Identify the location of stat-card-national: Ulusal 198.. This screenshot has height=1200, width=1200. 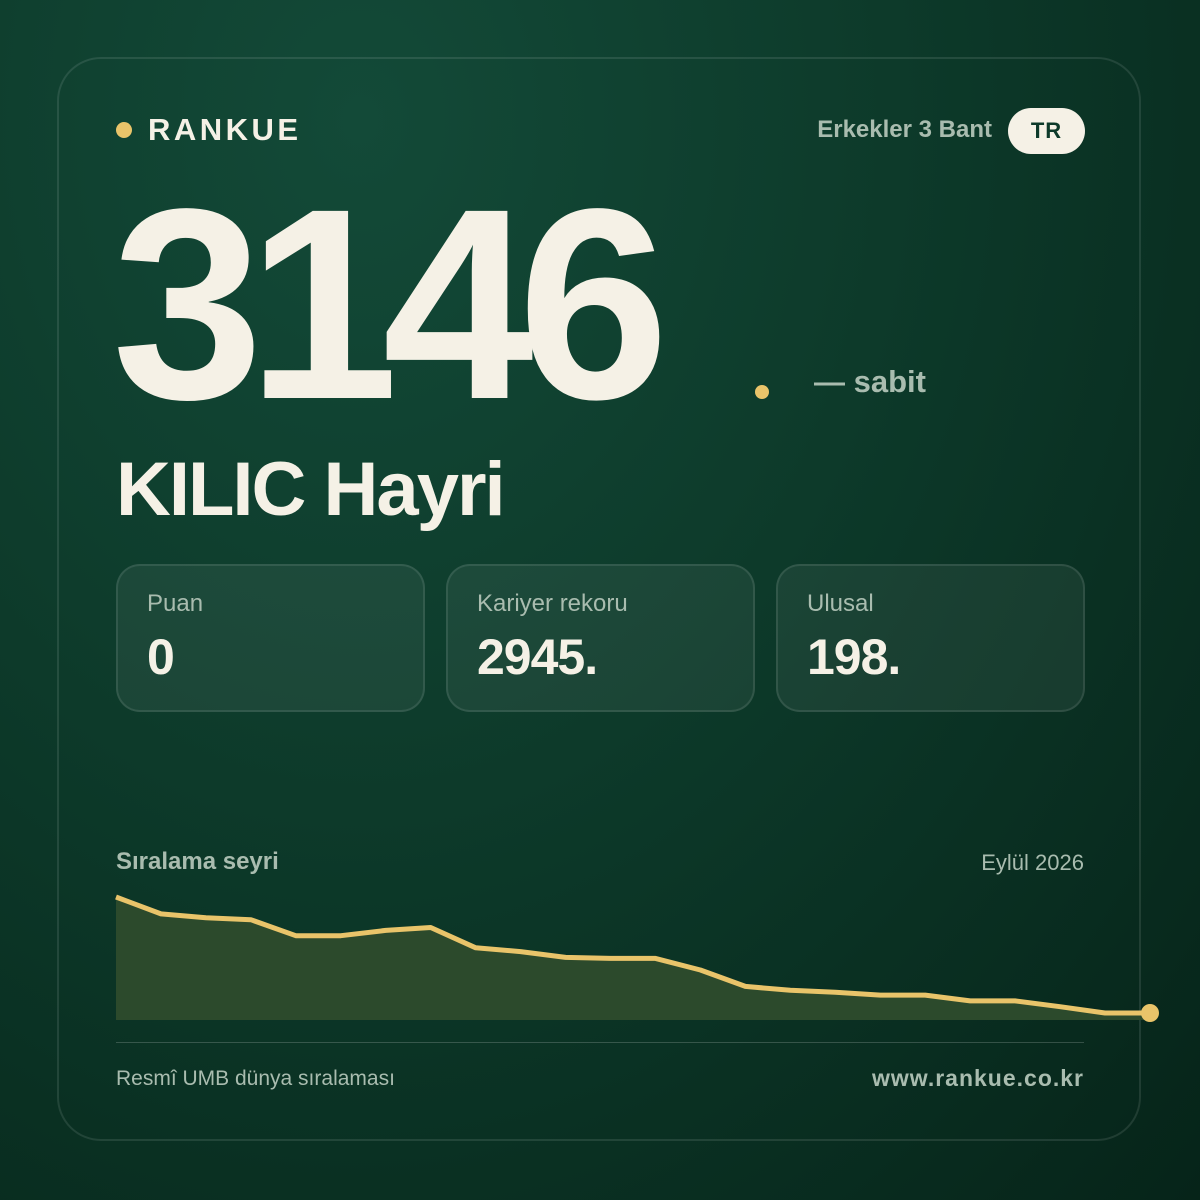
(930, 638).